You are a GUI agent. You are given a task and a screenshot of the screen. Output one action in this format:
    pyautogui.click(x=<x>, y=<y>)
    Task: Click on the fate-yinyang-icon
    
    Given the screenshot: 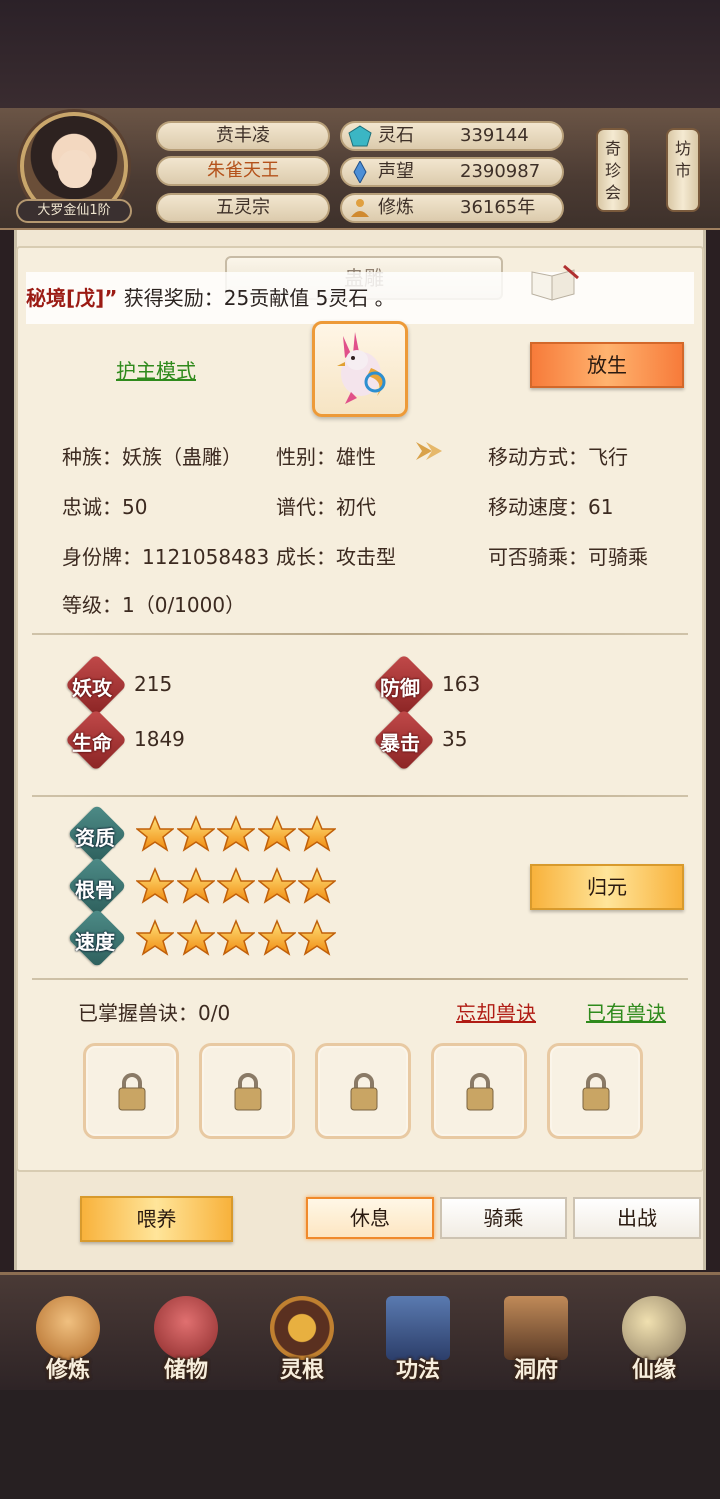 What is the action you would take?
    pyautogui.click(x=654, y=1328)
    